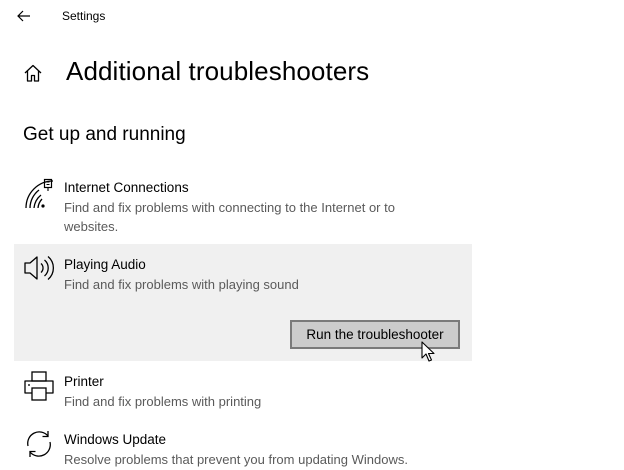 This screenshot has height=470, width=624. I want to click on item-description: Find and fix problems with printing, so click(163, 401).